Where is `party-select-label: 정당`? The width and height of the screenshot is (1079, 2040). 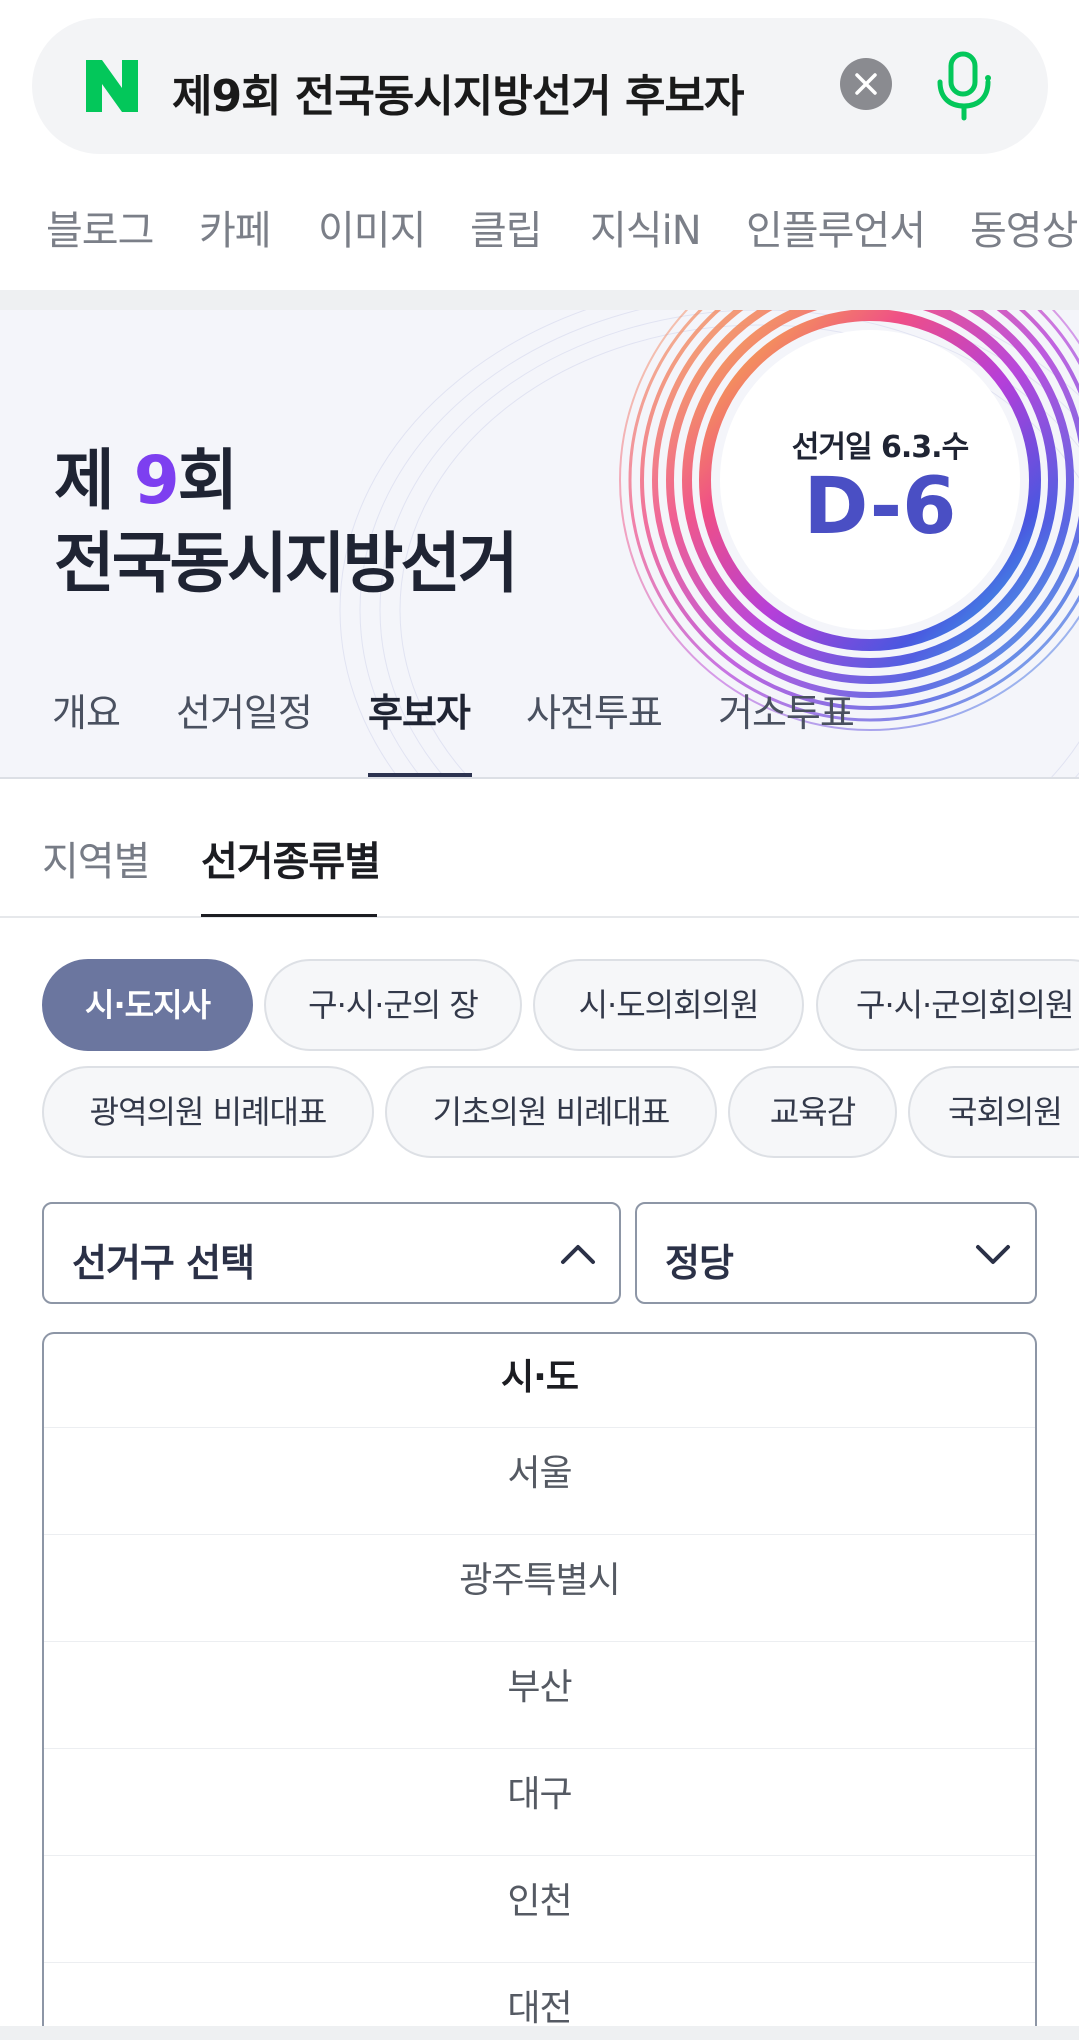 party-select-label: 정당 is located at coordinates (699, 1263).